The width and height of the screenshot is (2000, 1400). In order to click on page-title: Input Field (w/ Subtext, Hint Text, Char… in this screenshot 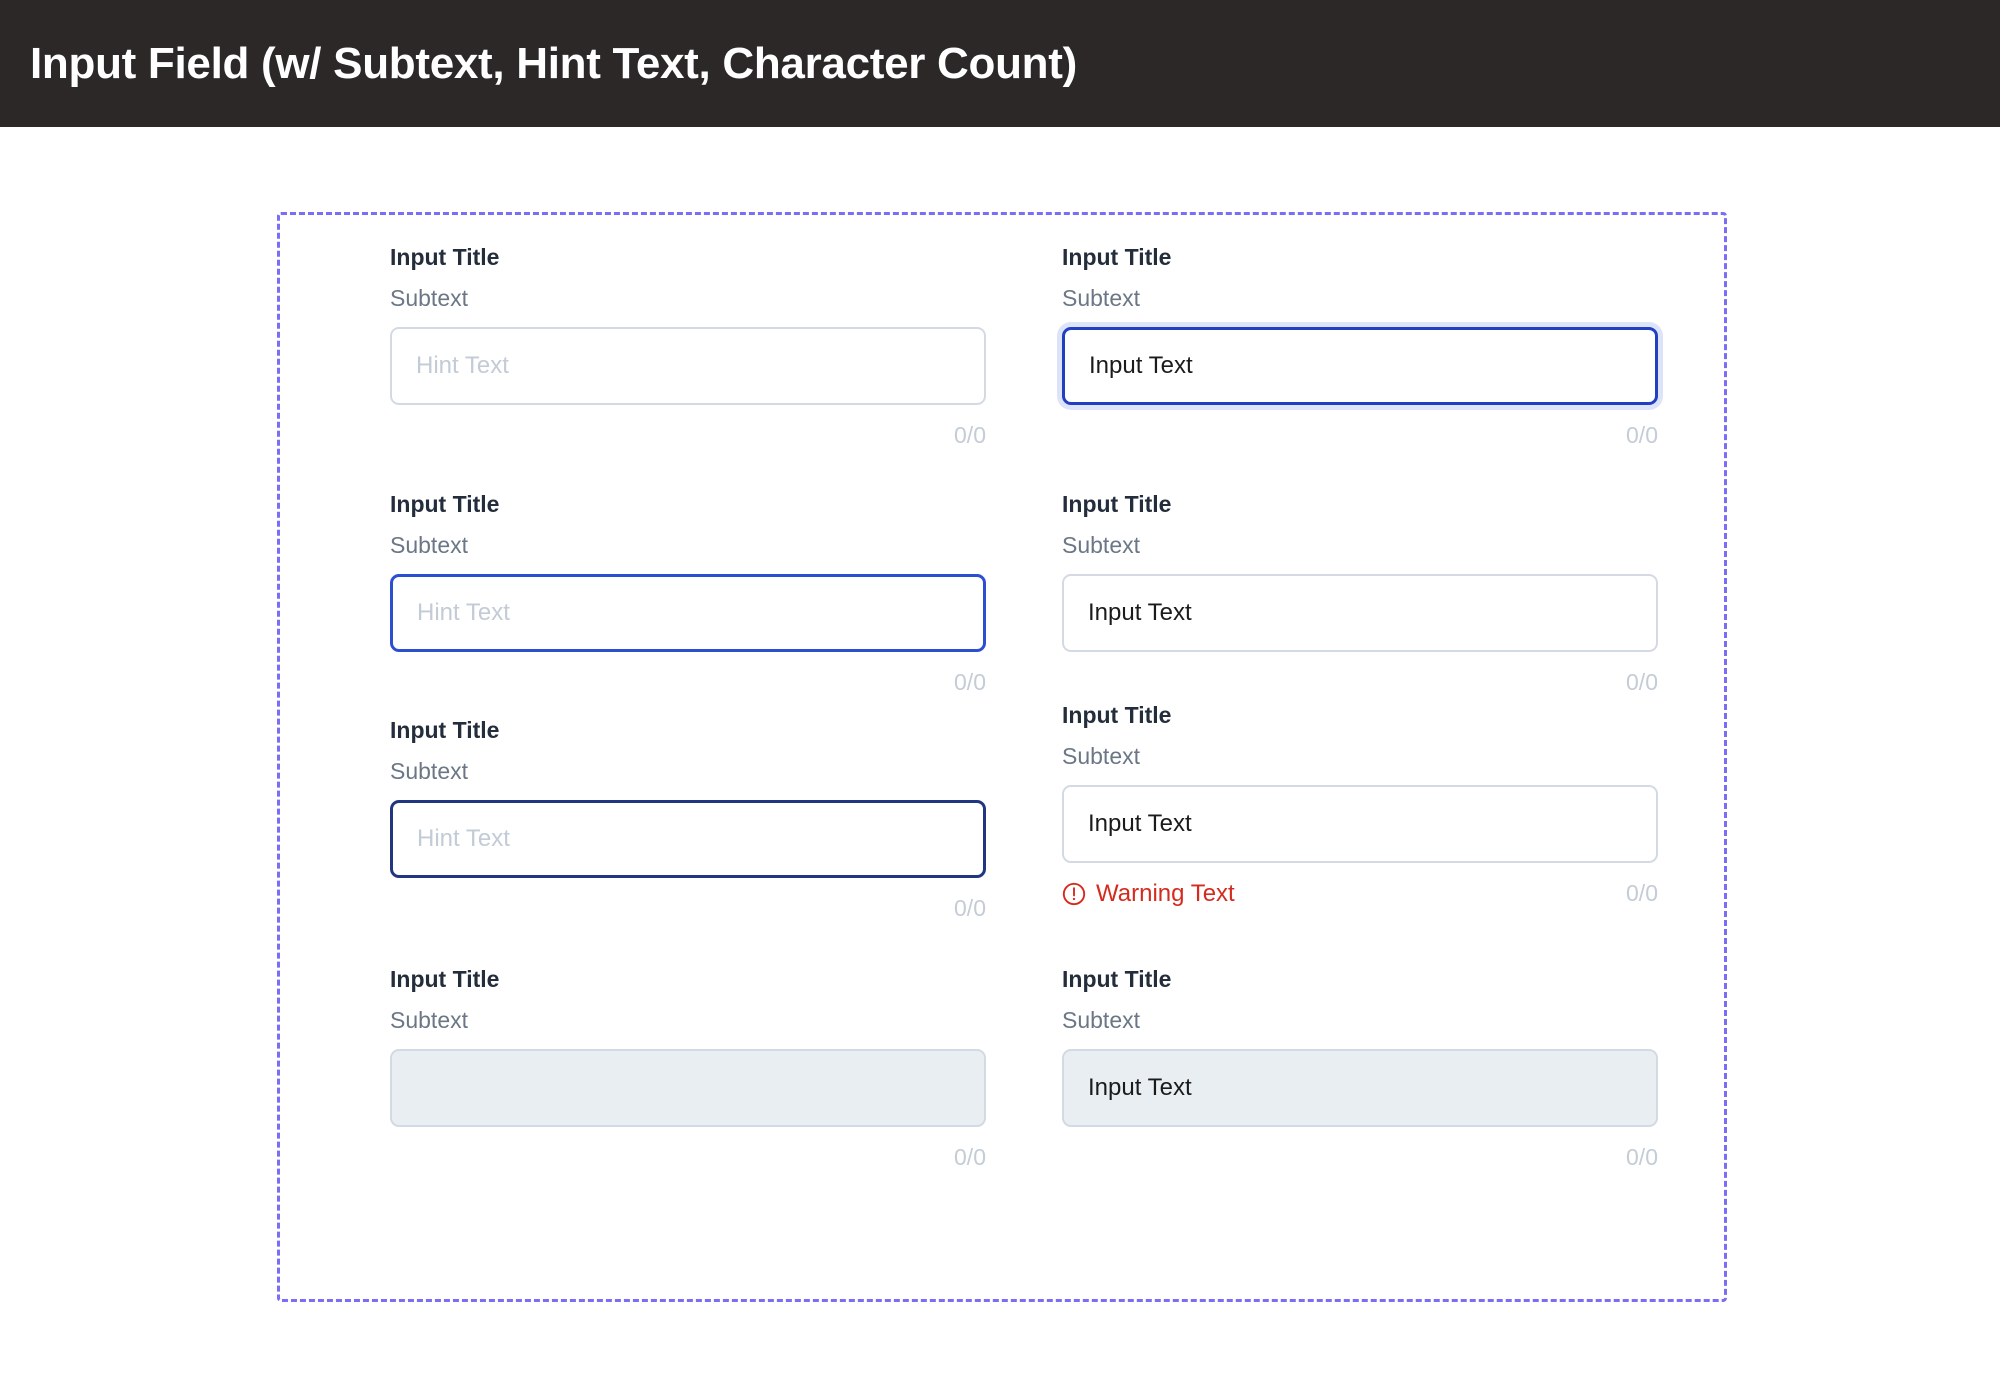, I will do `click(553, 63)`.